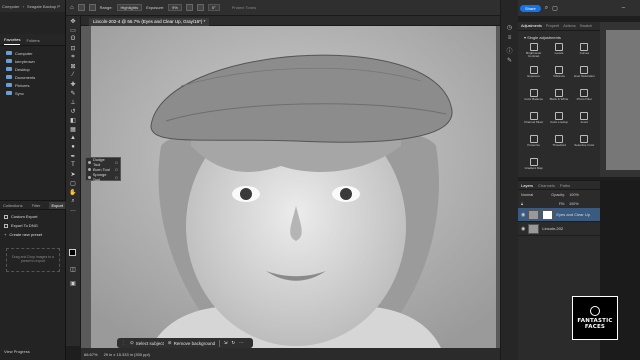 This screenshot has height=360, width=640. Describe the element at coordinates (147, 343) in the screenshot. I see `select-subject-button: ⊙ Select subject` at that location.